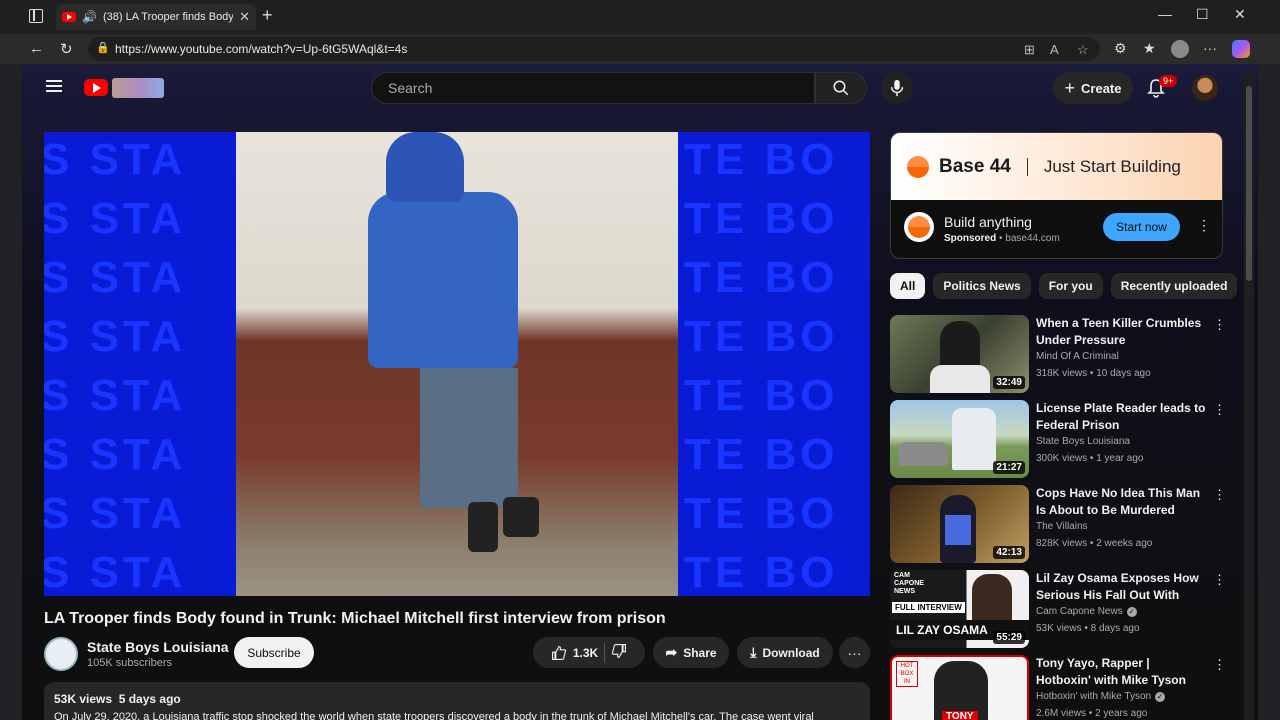  What do you see at coordinates (1204, 225) in the screenshot?
I see `ad-more-icon: ⋮` at bounding box center [1204, 225].